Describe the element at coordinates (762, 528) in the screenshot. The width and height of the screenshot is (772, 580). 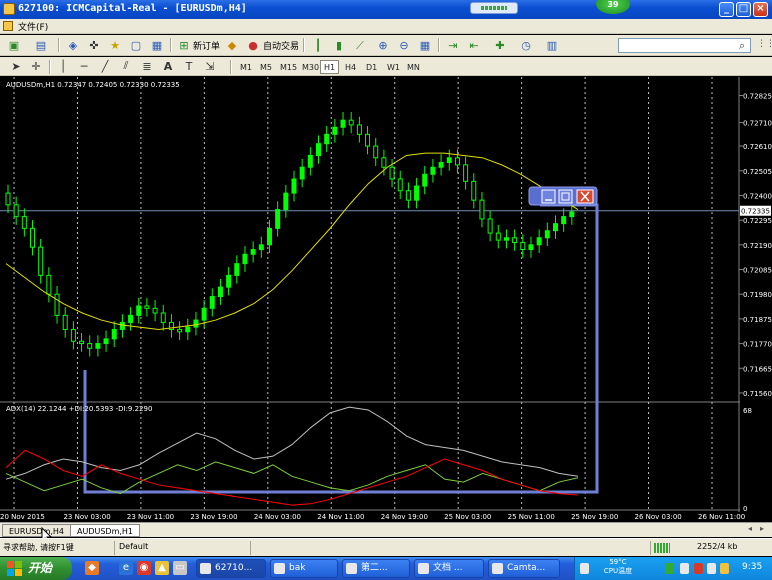
I see `tab-scroll-right-icon: ▸` at that location.